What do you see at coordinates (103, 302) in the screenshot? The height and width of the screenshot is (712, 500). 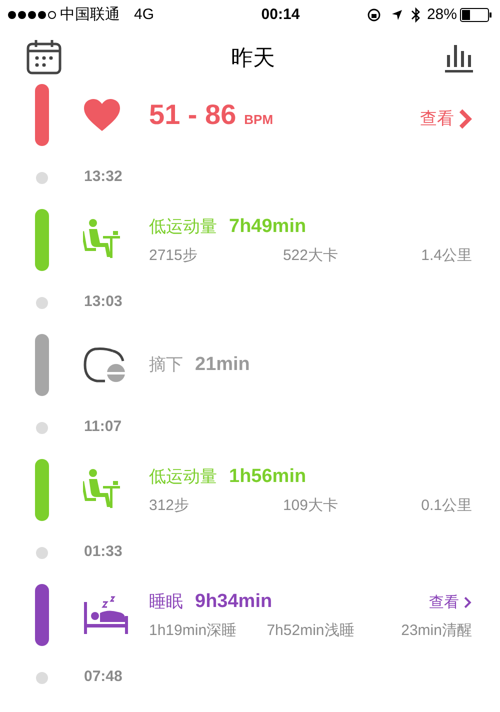 I see `time-label: 13:03` at bounding box center [103, 302].